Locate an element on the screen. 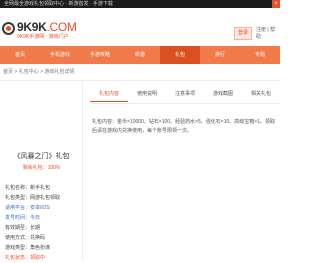  nav-item-new-games: 新游 is located at coordinates (140, 55).